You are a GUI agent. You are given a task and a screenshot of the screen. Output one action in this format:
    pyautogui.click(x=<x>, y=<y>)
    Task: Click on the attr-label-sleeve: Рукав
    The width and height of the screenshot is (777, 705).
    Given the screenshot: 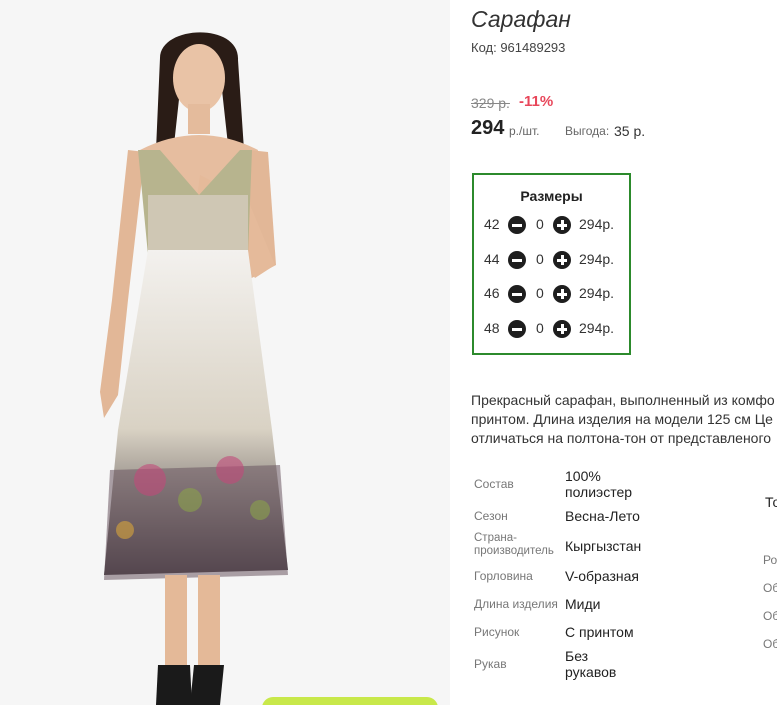 What is the action you would take?
    pyautogui.click(x=490, y=664)
    